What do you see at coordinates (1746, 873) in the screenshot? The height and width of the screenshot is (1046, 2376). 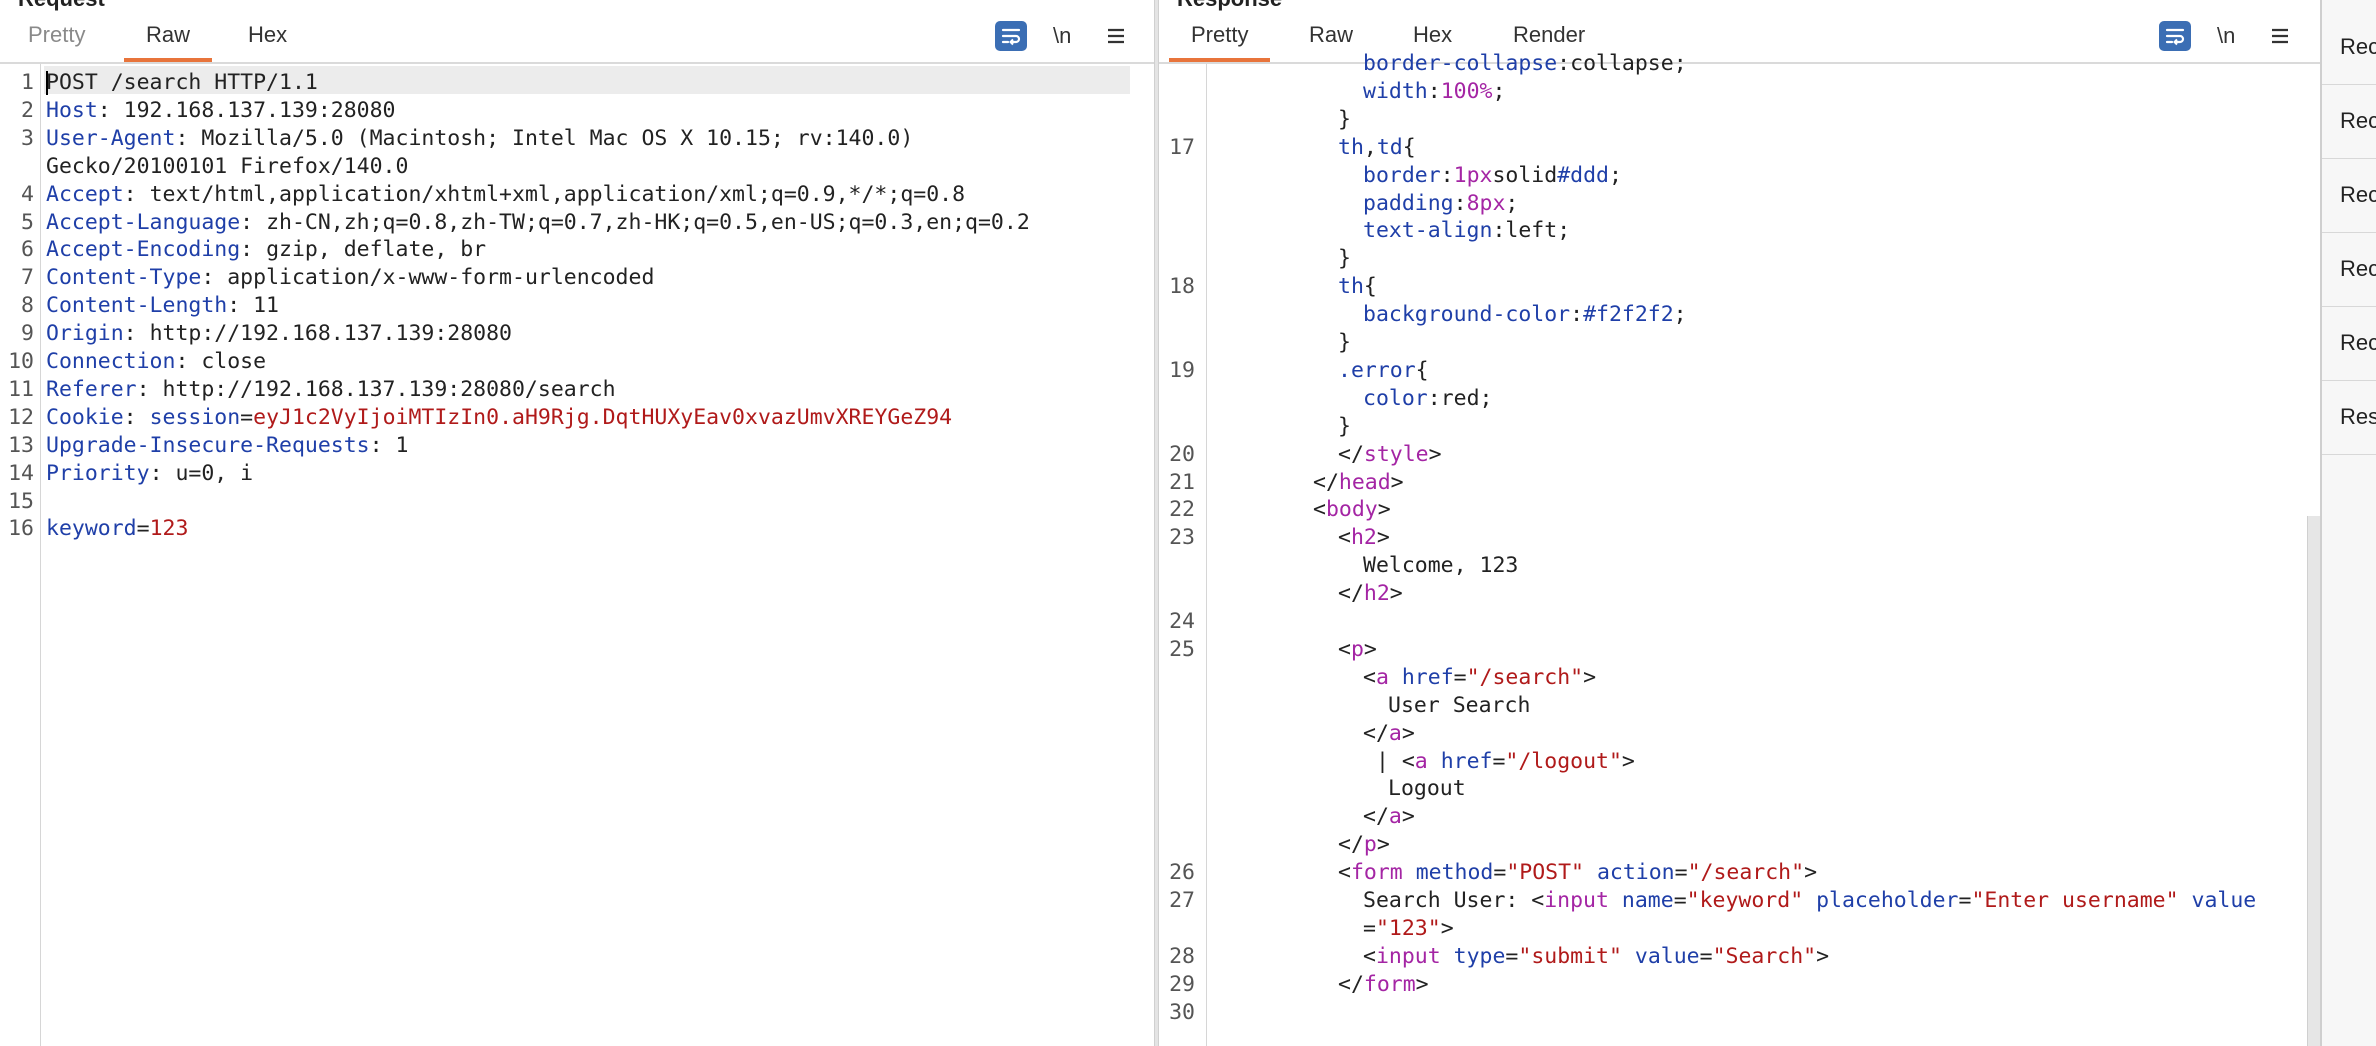 I see `code-token: "/search"` at bounding box center [1746, 873].